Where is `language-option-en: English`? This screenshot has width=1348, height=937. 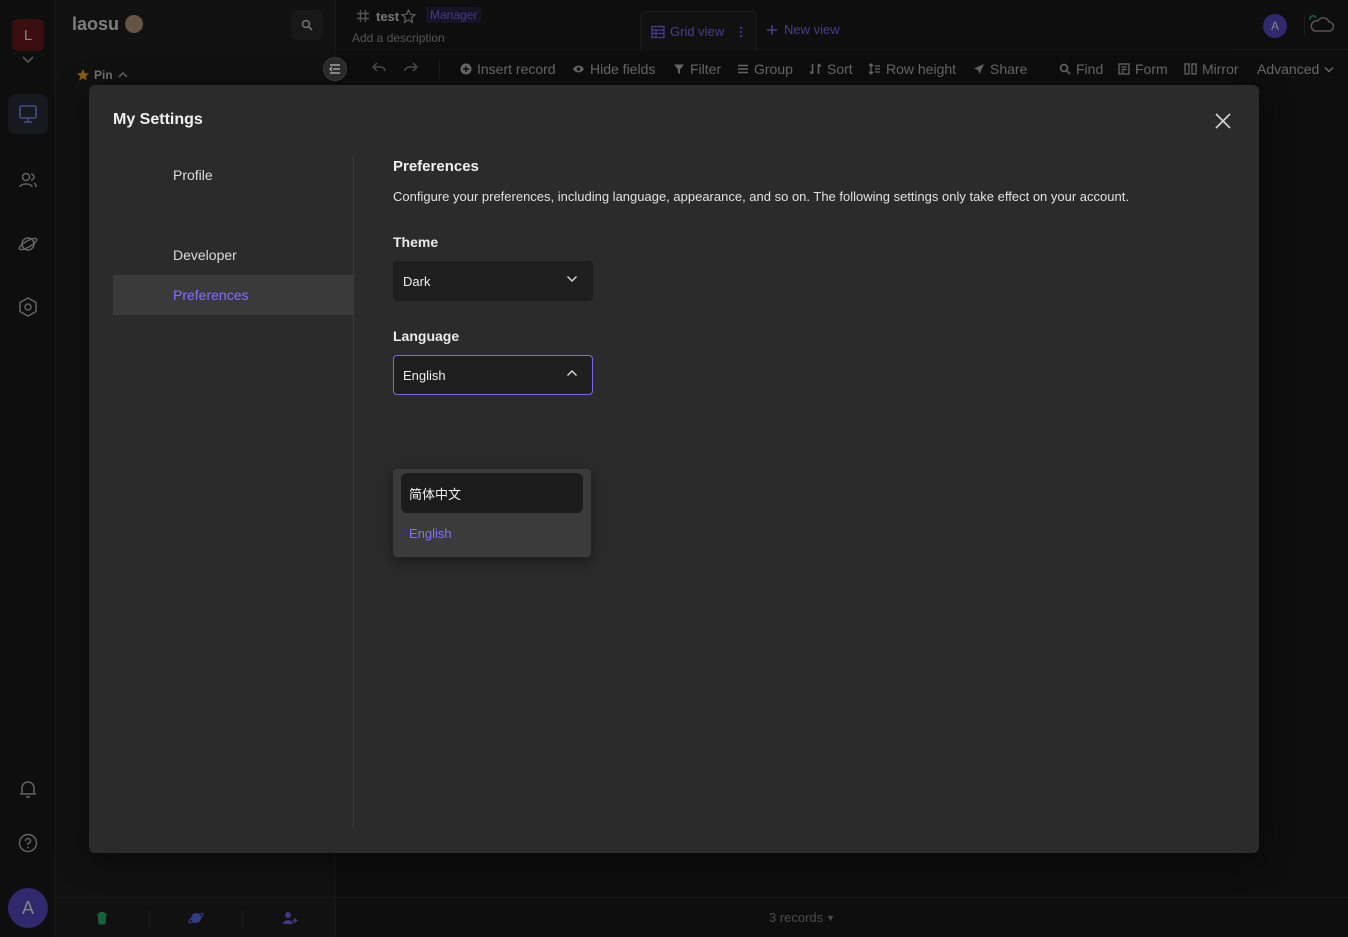
language-option-en: English is located at coordinates (492, 533).